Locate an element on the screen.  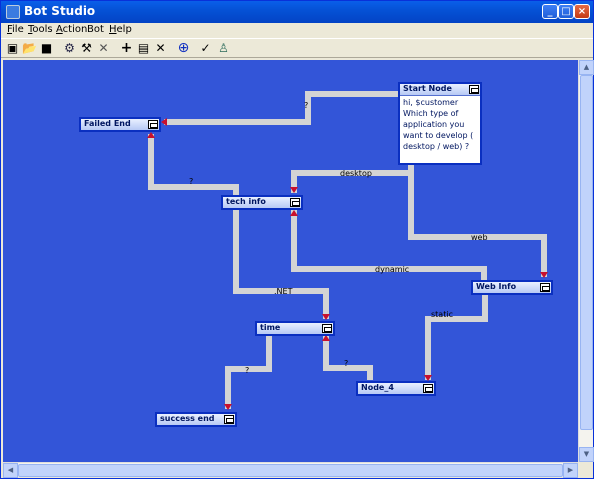
document-icon: ▤ is located at coordinates (143, 48).